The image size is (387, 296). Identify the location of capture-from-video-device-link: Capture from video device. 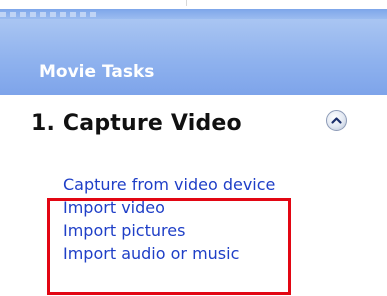
(169, 184).